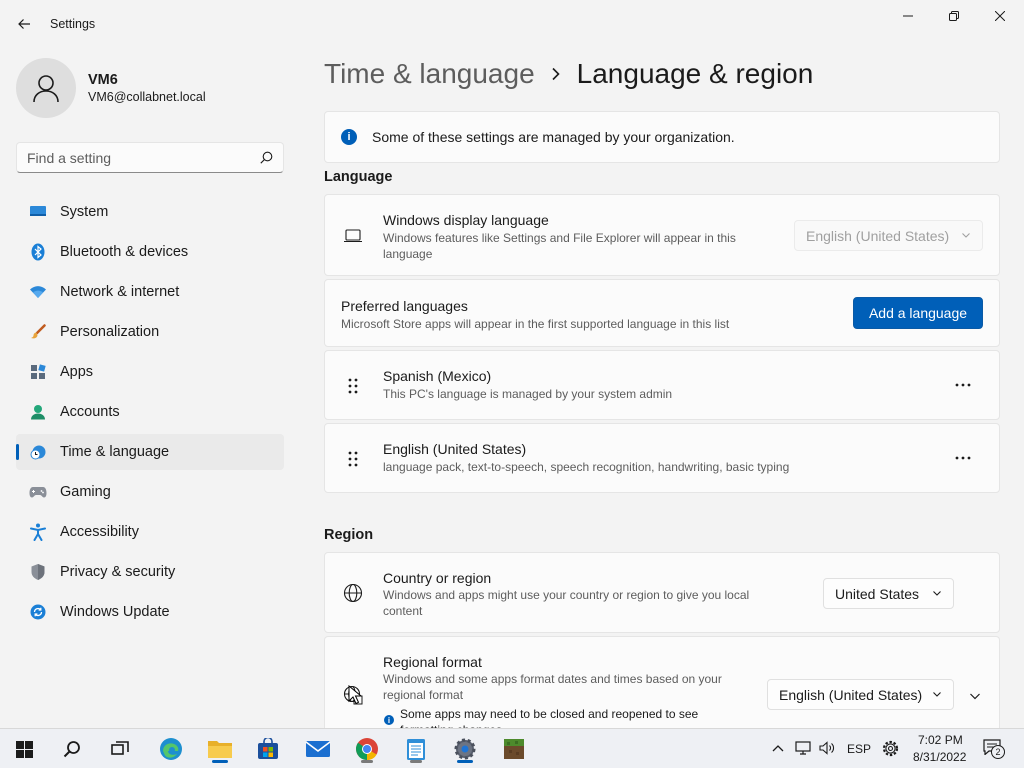  I want to click on restore-icon, so click(954, 16).